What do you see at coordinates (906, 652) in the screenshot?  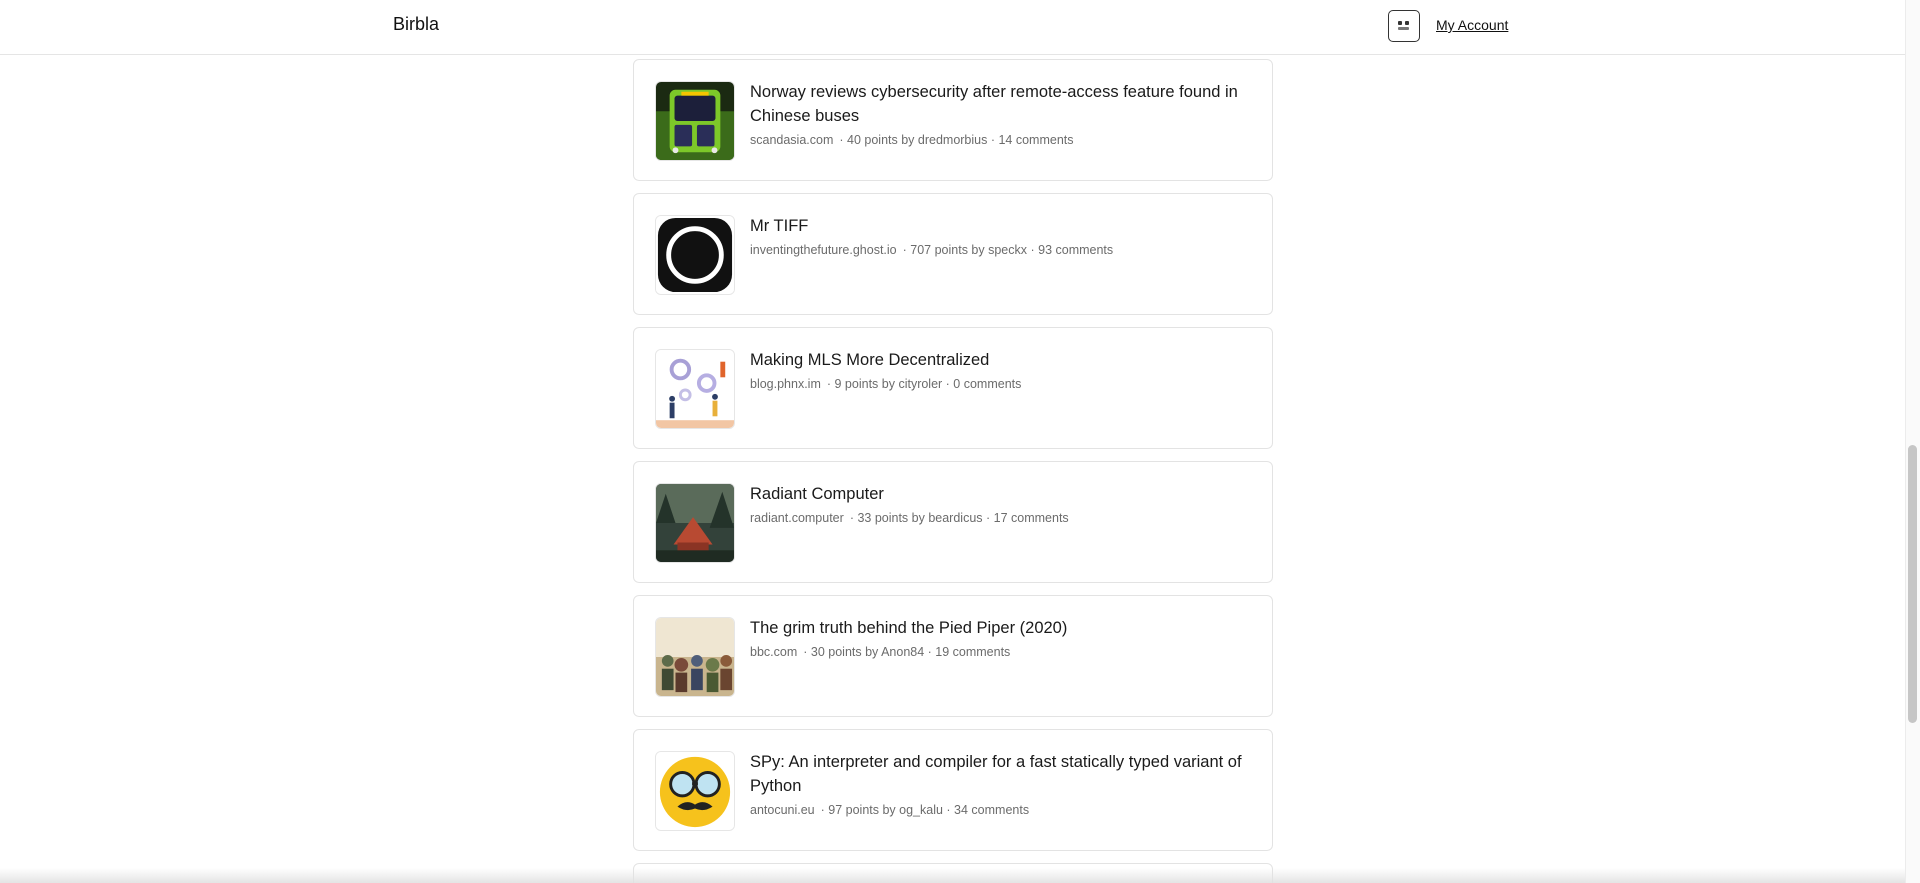 I see `story-stats: · 30 points by Anon84 · 19 comments` at bounding box center [906, 652].